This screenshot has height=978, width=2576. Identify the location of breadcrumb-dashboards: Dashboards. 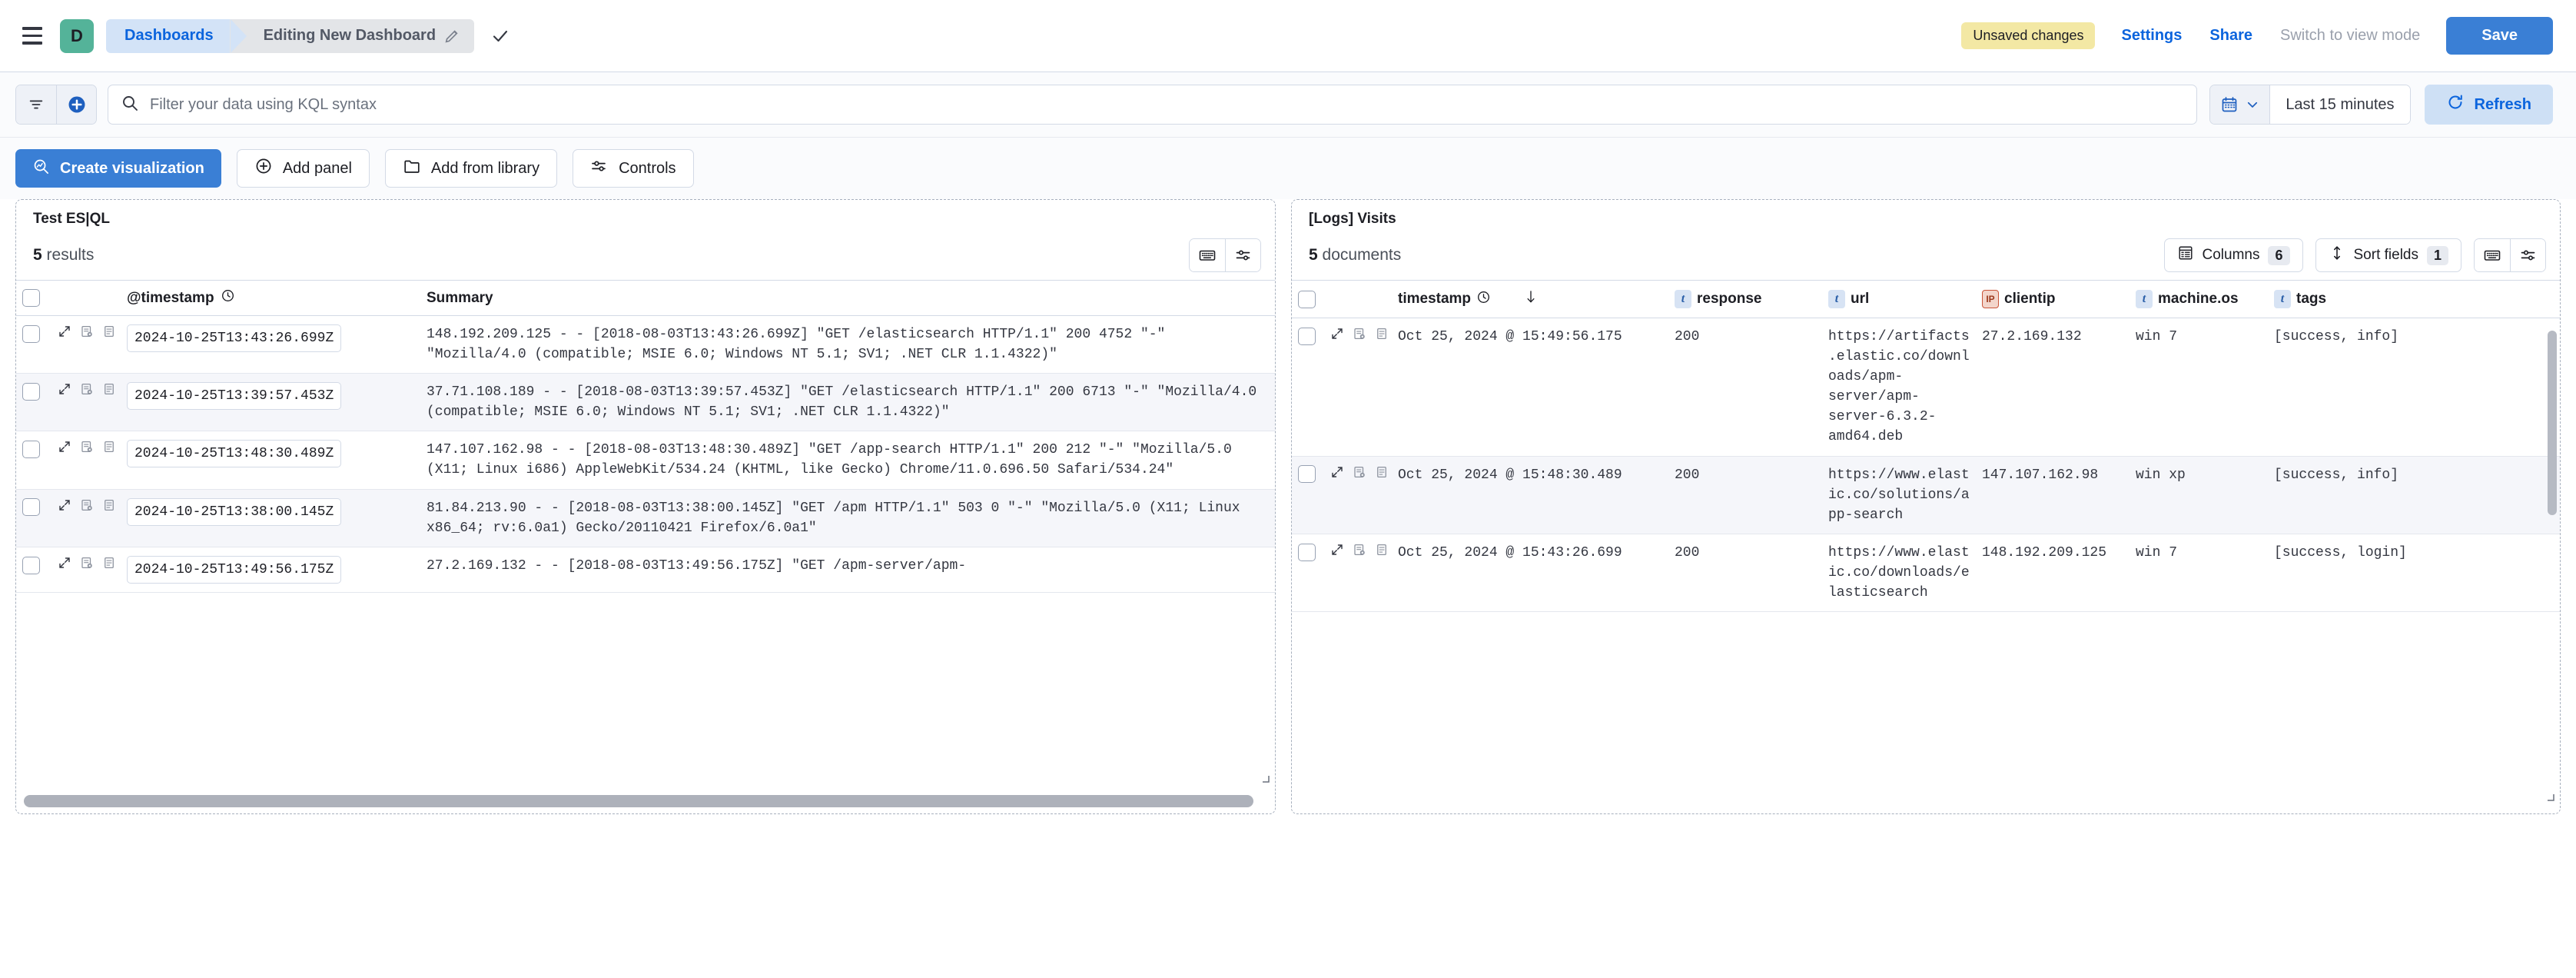
(176, 35).